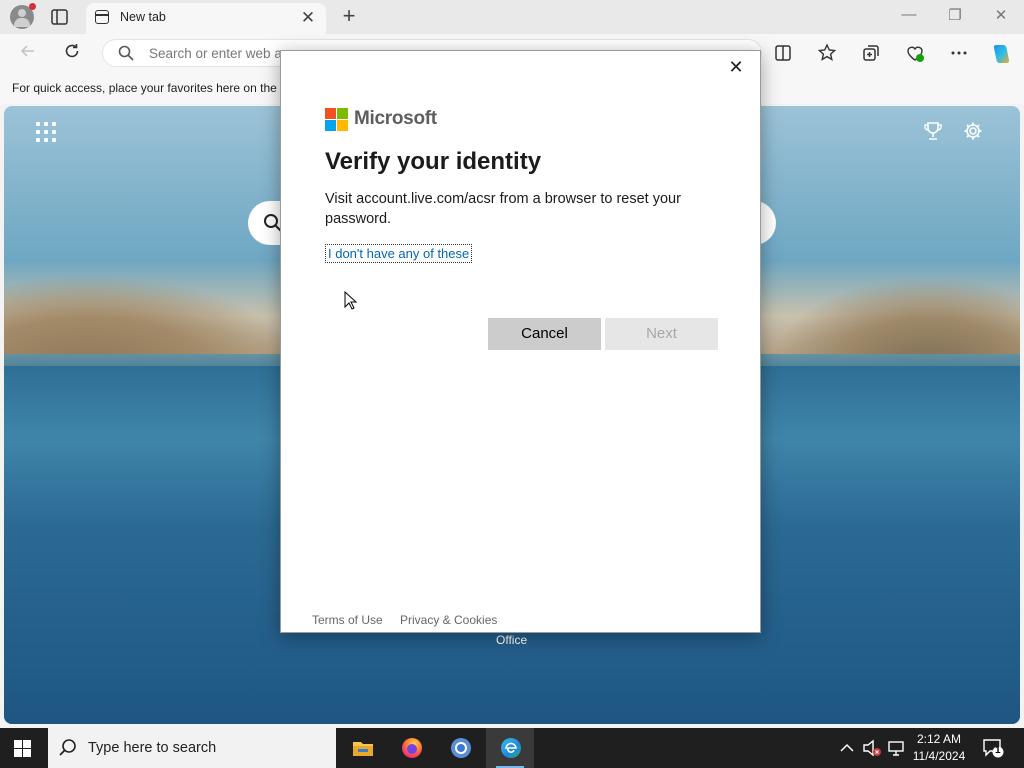  Describe the element at coordinates (847, 748) in the screenshot. I see `chevron-up-icon` at that location.